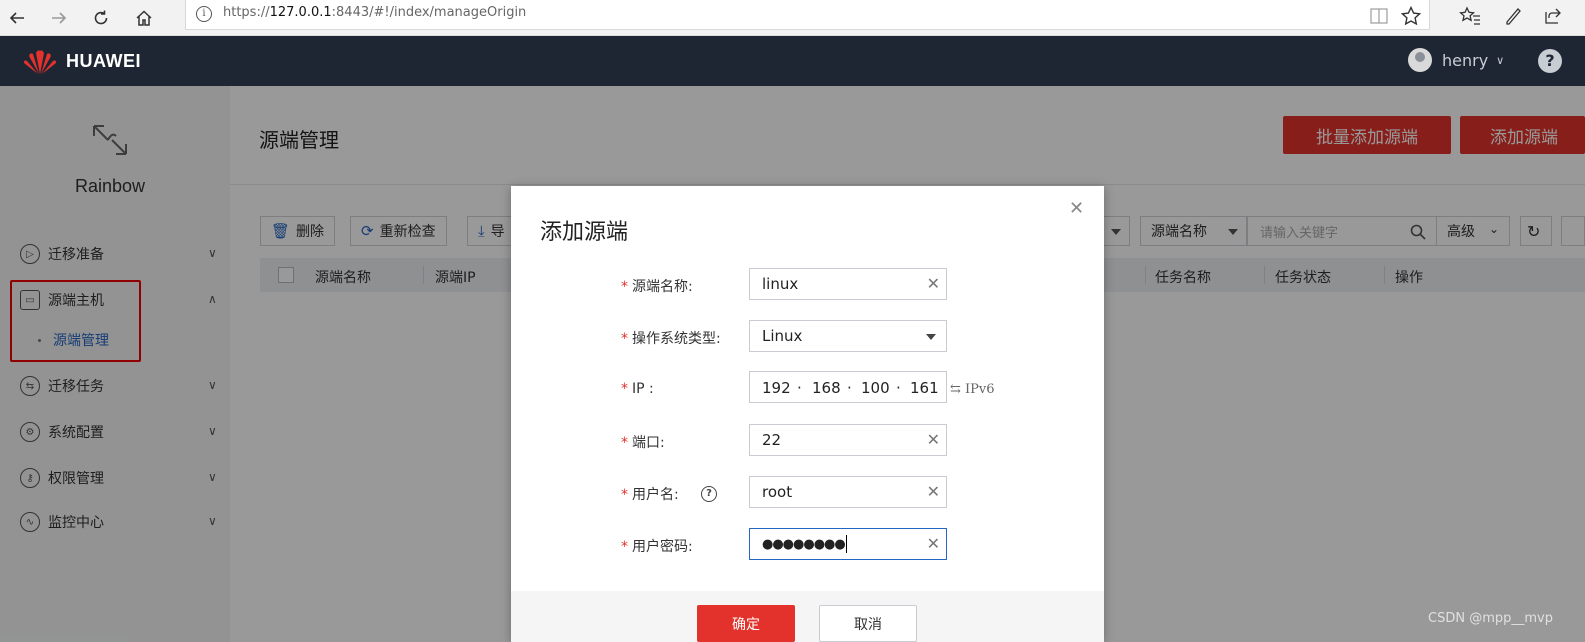  Describe the element at coordinates (204, 14) in the screenshot. I see `site-info-icon: i` at that location.